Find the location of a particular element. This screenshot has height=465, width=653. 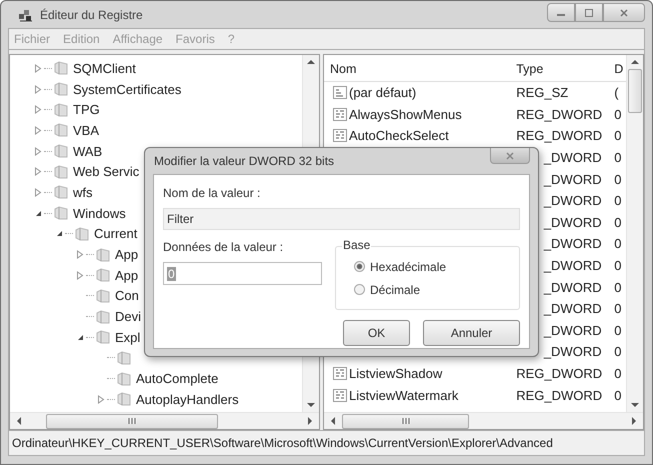

value-name: (par défaut) is located at coordinates (382, 92).